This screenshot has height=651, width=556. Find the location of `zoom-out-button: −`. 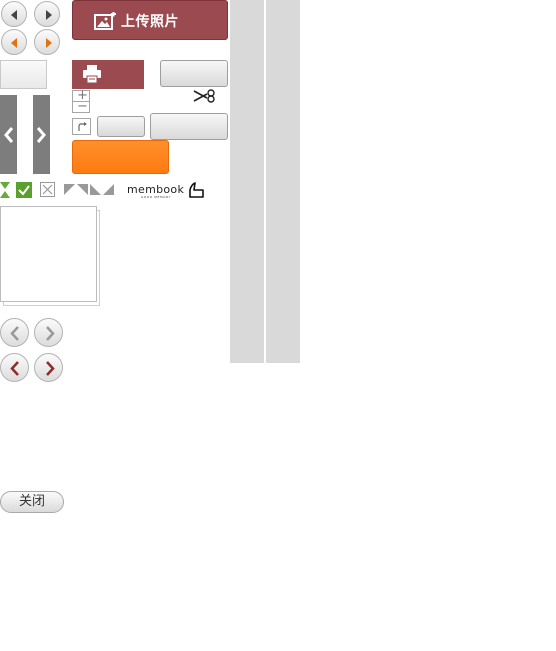

zoom-out-button: − is located at coordinates (81, 106).